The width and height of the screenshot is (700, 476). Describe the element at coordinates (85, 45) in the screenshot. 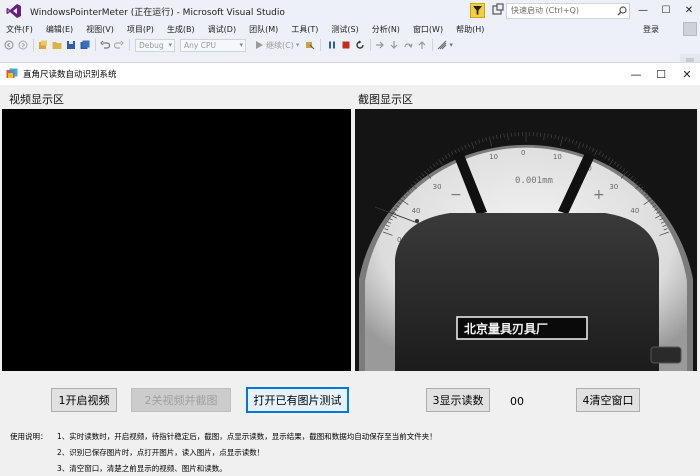

I see `save-all-icon` at that location.